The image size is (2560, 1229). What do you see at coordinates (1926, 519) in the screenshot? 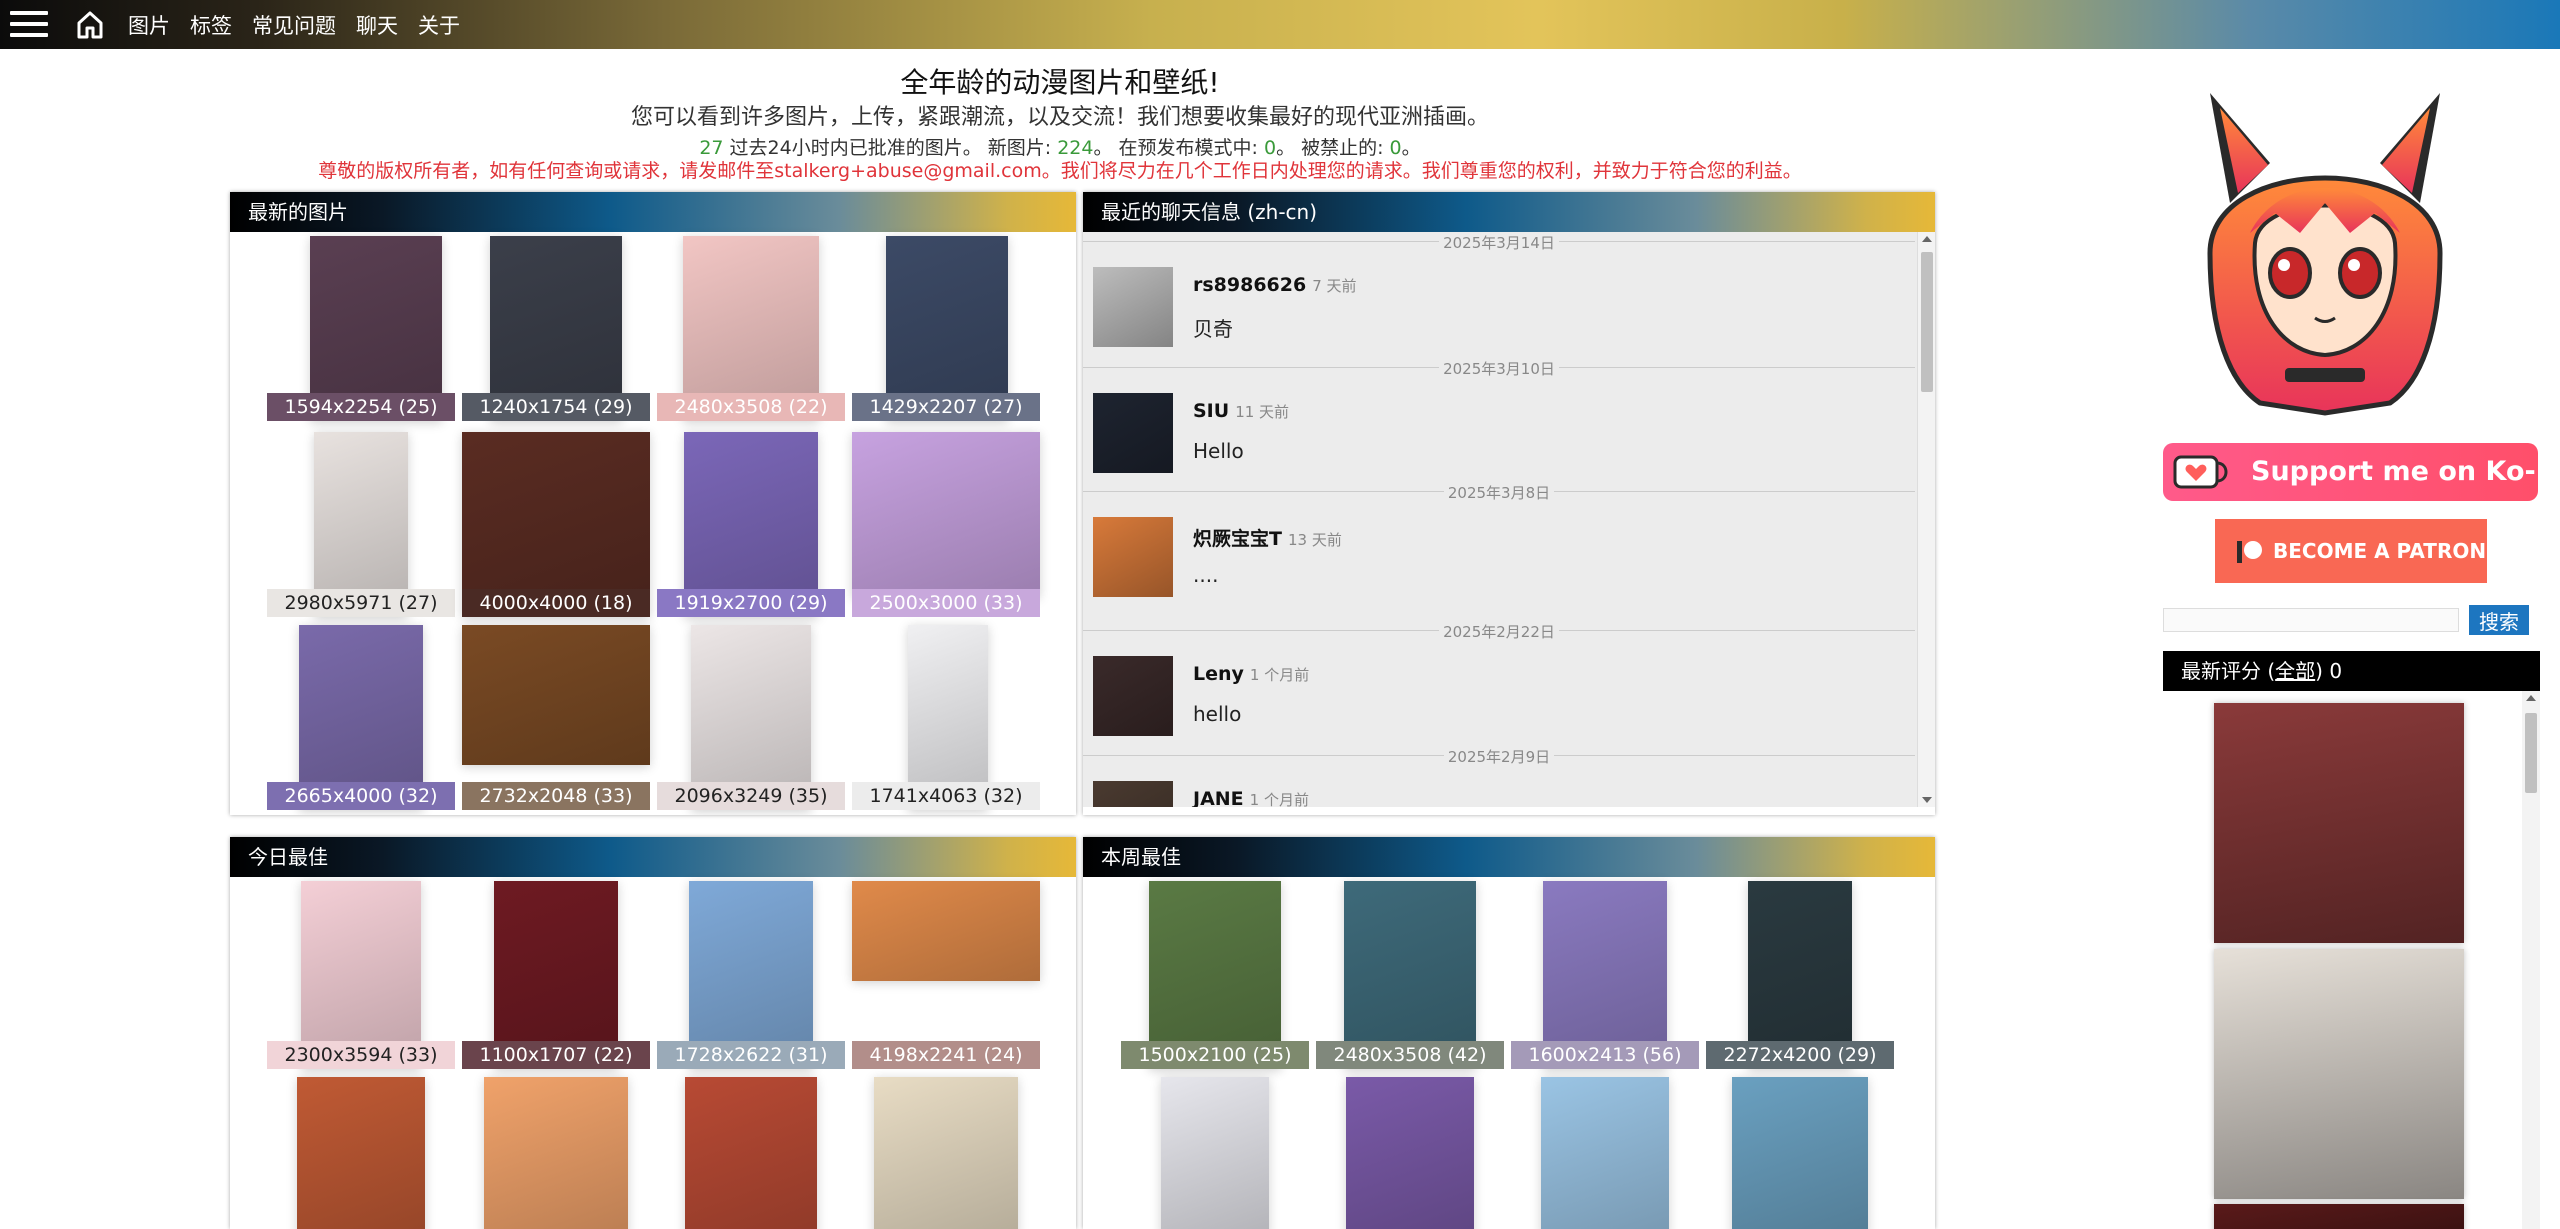
I see `chat-scrollbar` at bounding box center [1926, 519].